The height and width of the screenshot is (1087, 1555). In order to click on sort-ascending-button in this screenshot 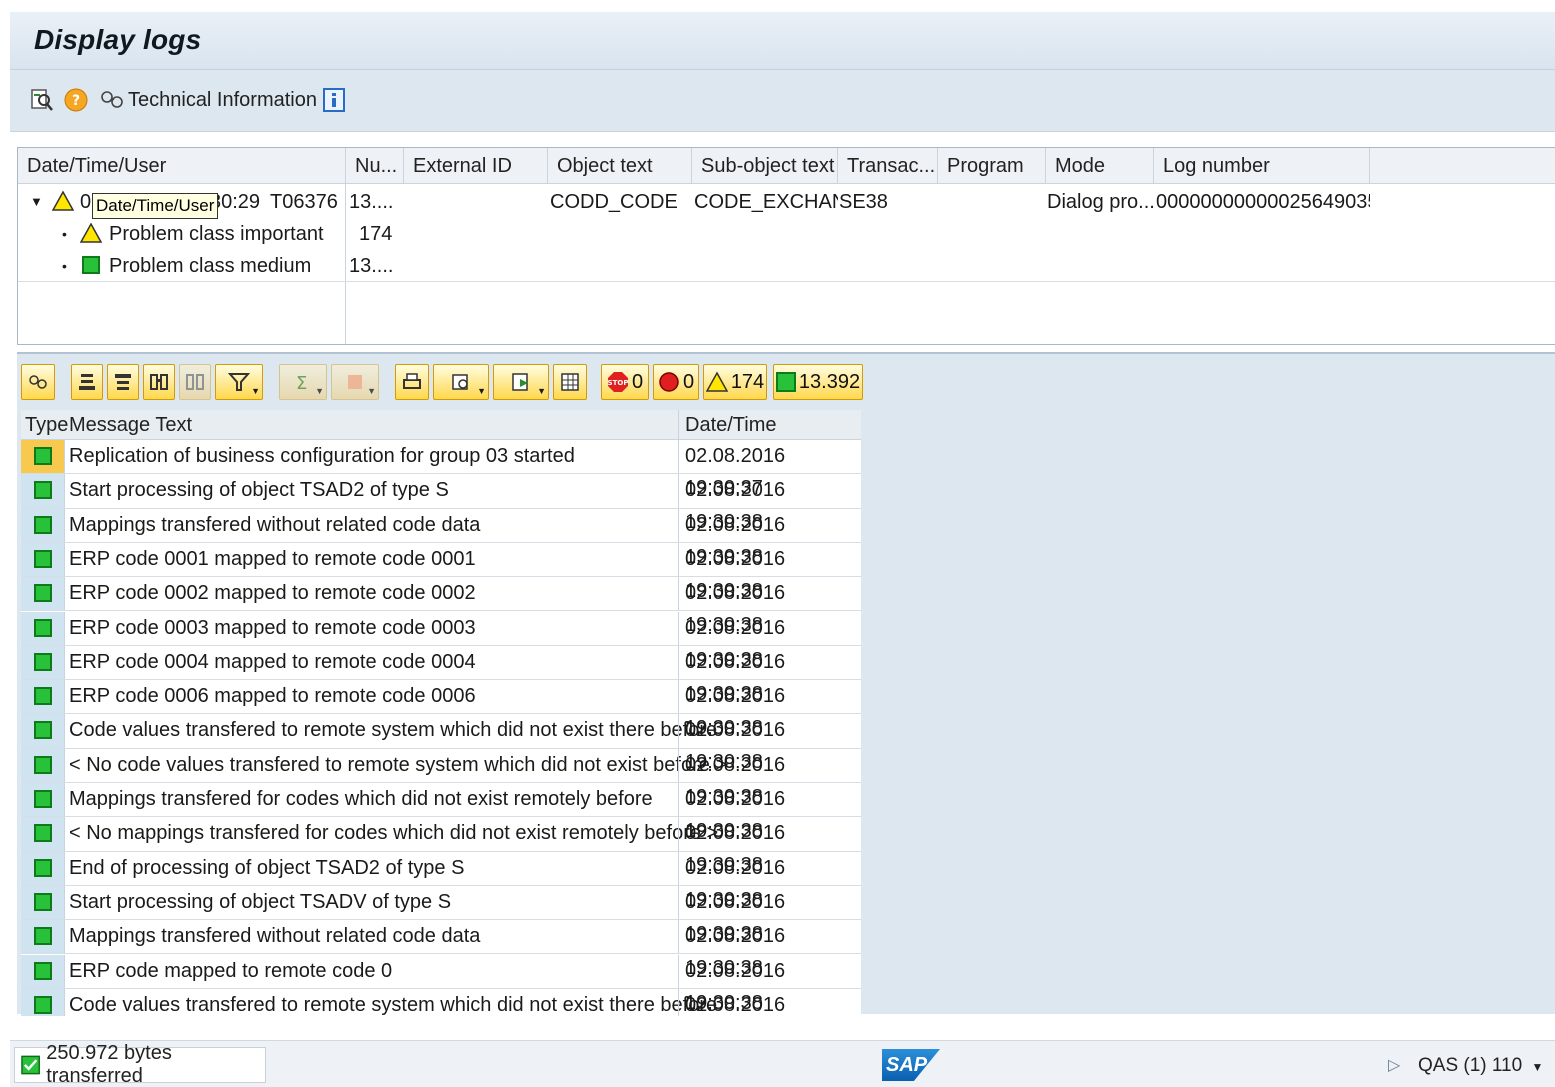, I will do `click(87, 382)`.